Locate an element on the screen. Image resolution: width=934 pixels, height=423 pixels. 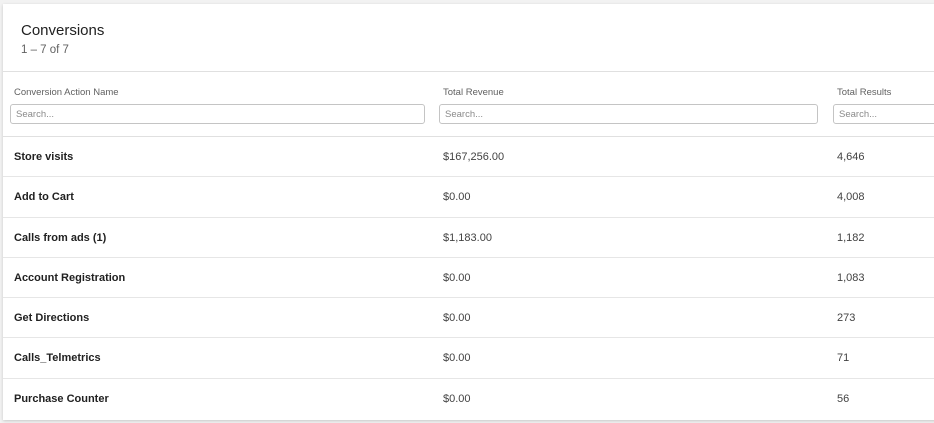
table-row: Calls_Telmetrics $0.00 71 is located at coordinates (468, 358).